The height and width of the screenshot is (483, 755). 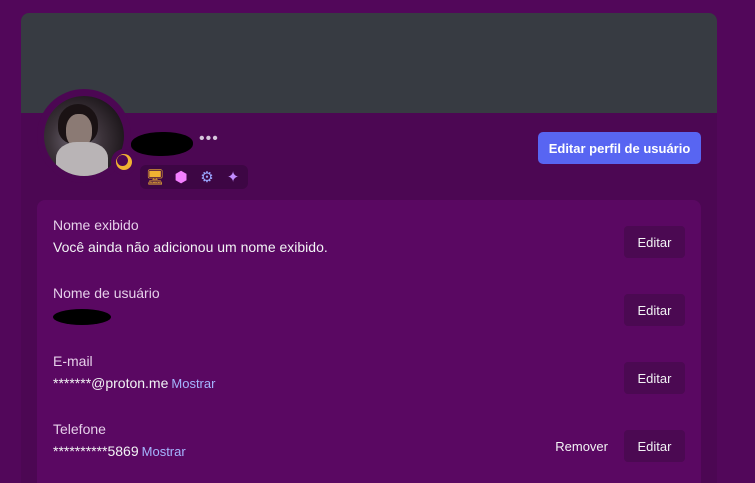 What do you see at coordinates (654, 446) in the screenshot?
I see `edit-phone-button: Editar` at bounding box center [654, 446].